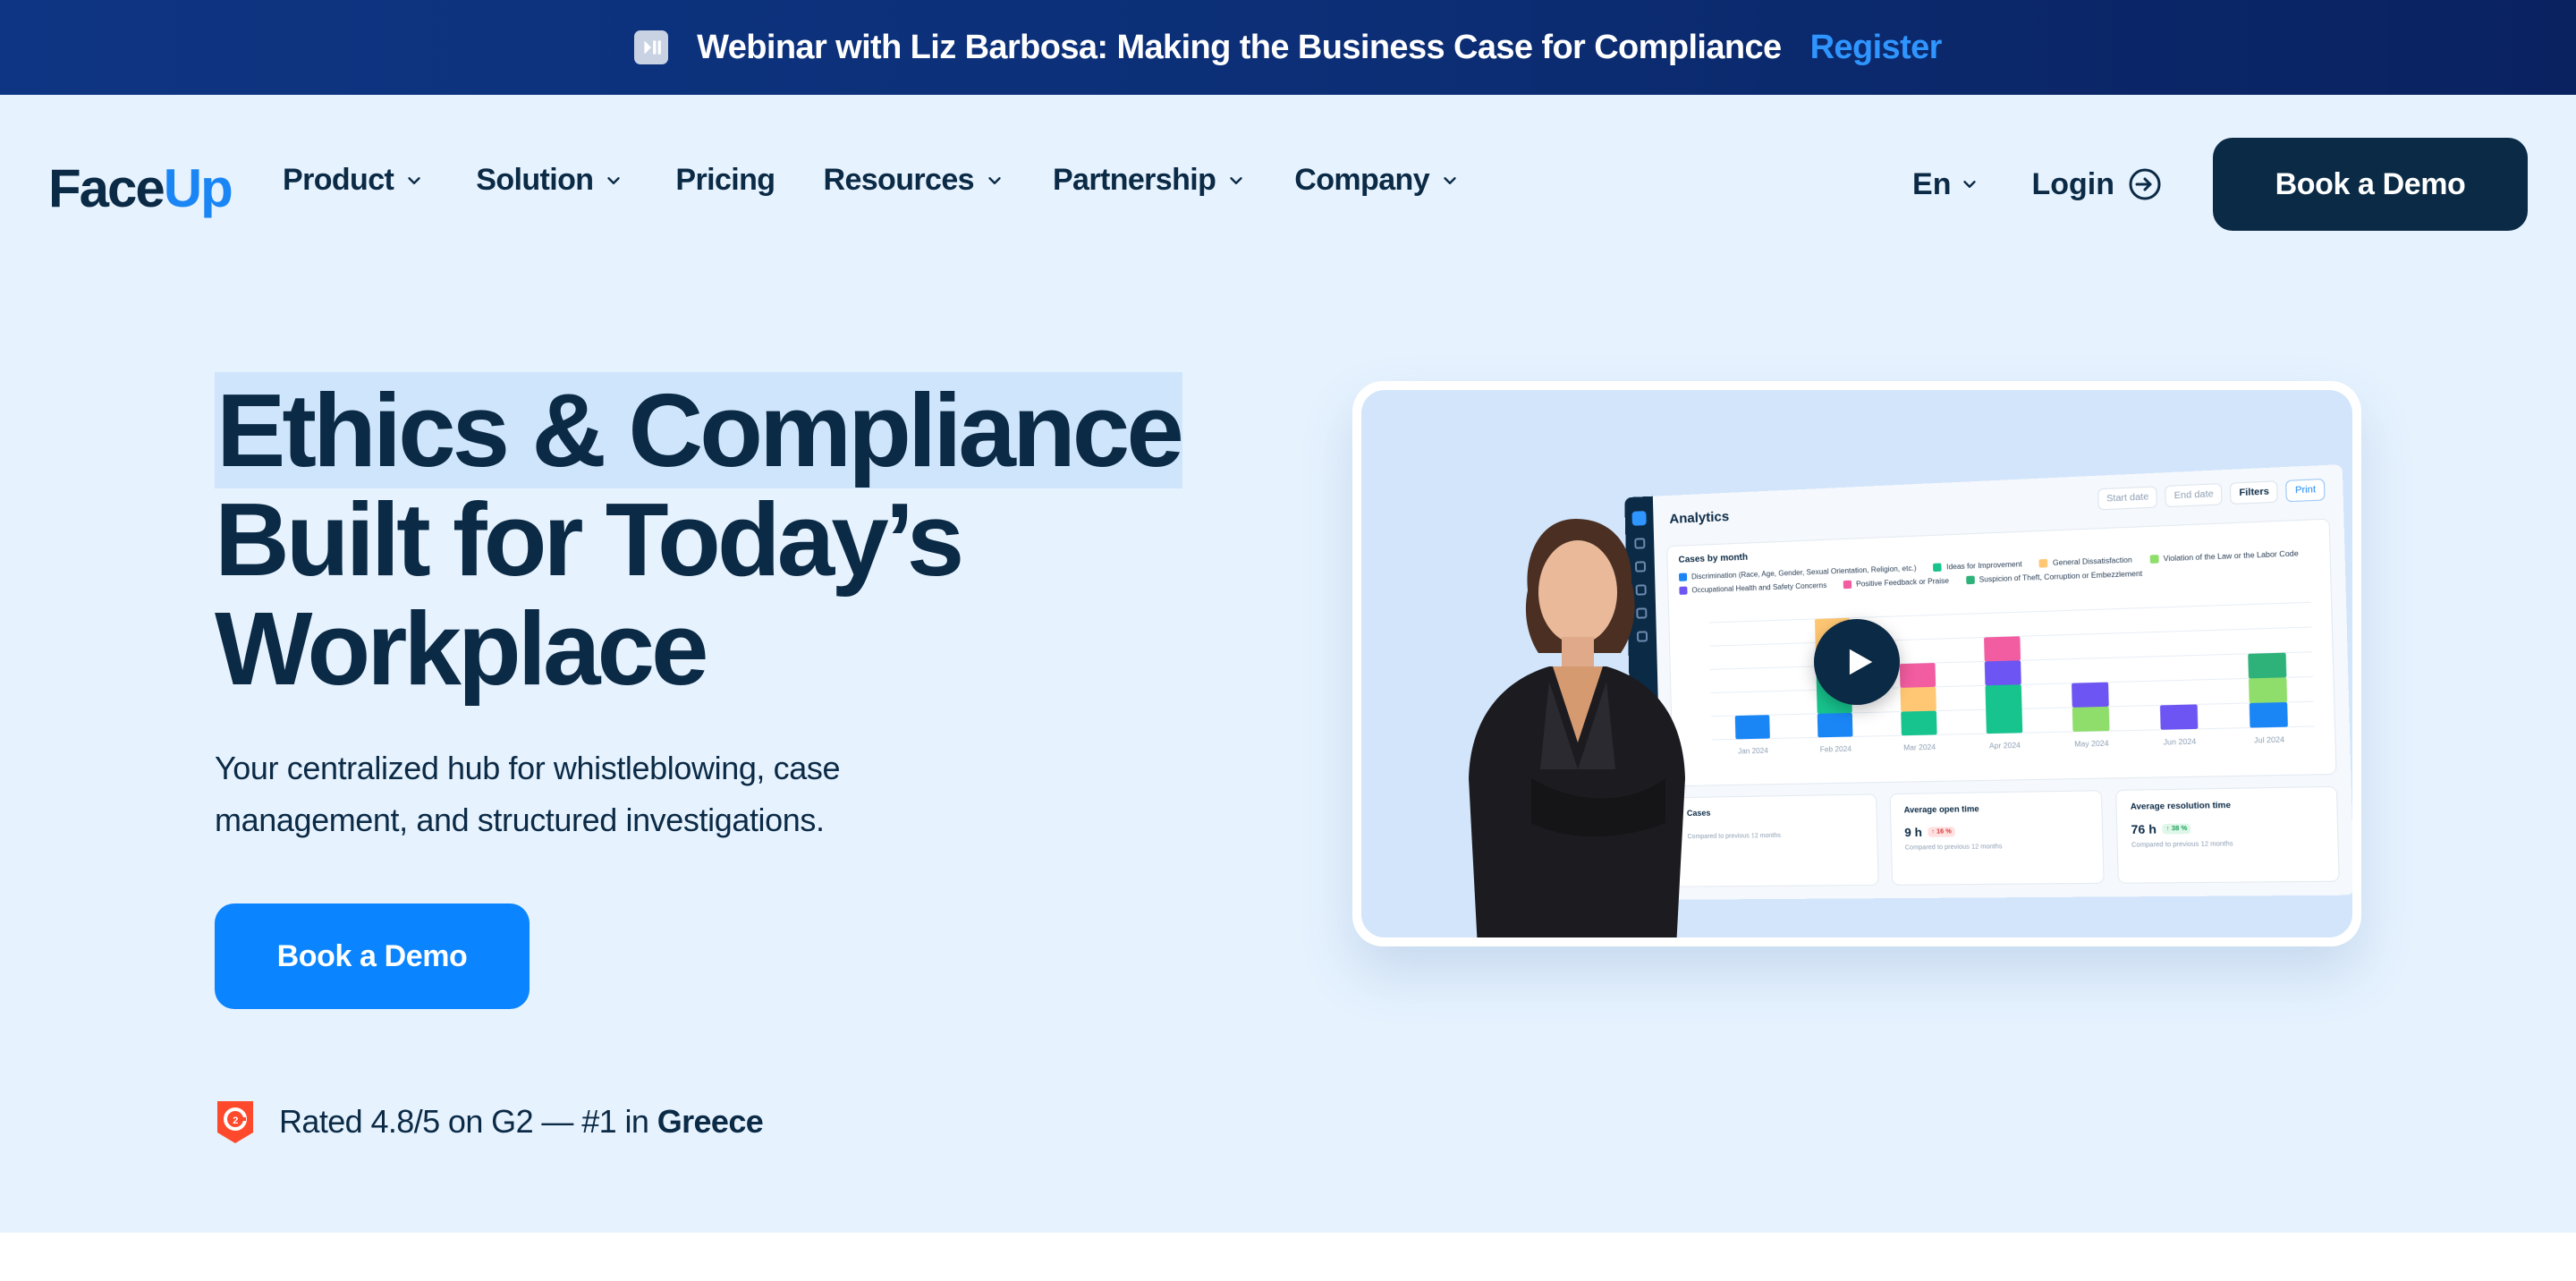  Describe the element at coordinates (464, 1121) in the screenshot. I see `rating-prefix: Rated 4.8/5 on G2 — #1 in` at that location.